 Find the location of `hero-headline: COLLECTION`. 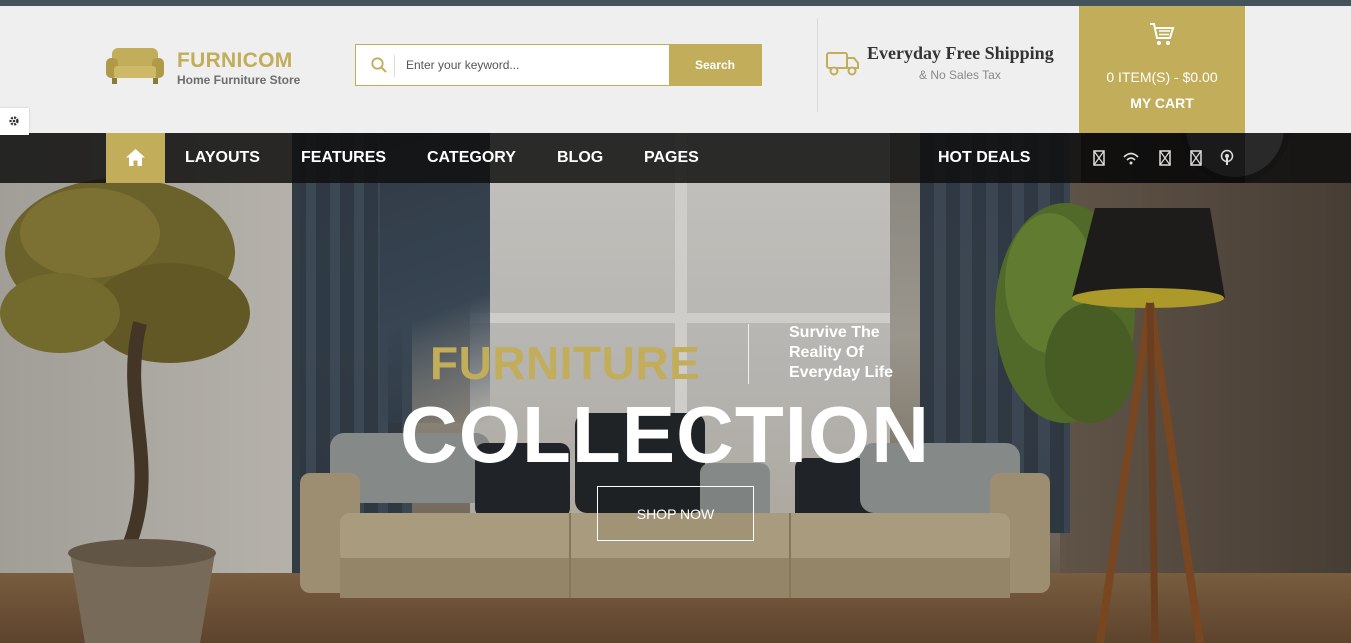

hero-headline: COLLECTION is located at coordinates (665, 434).